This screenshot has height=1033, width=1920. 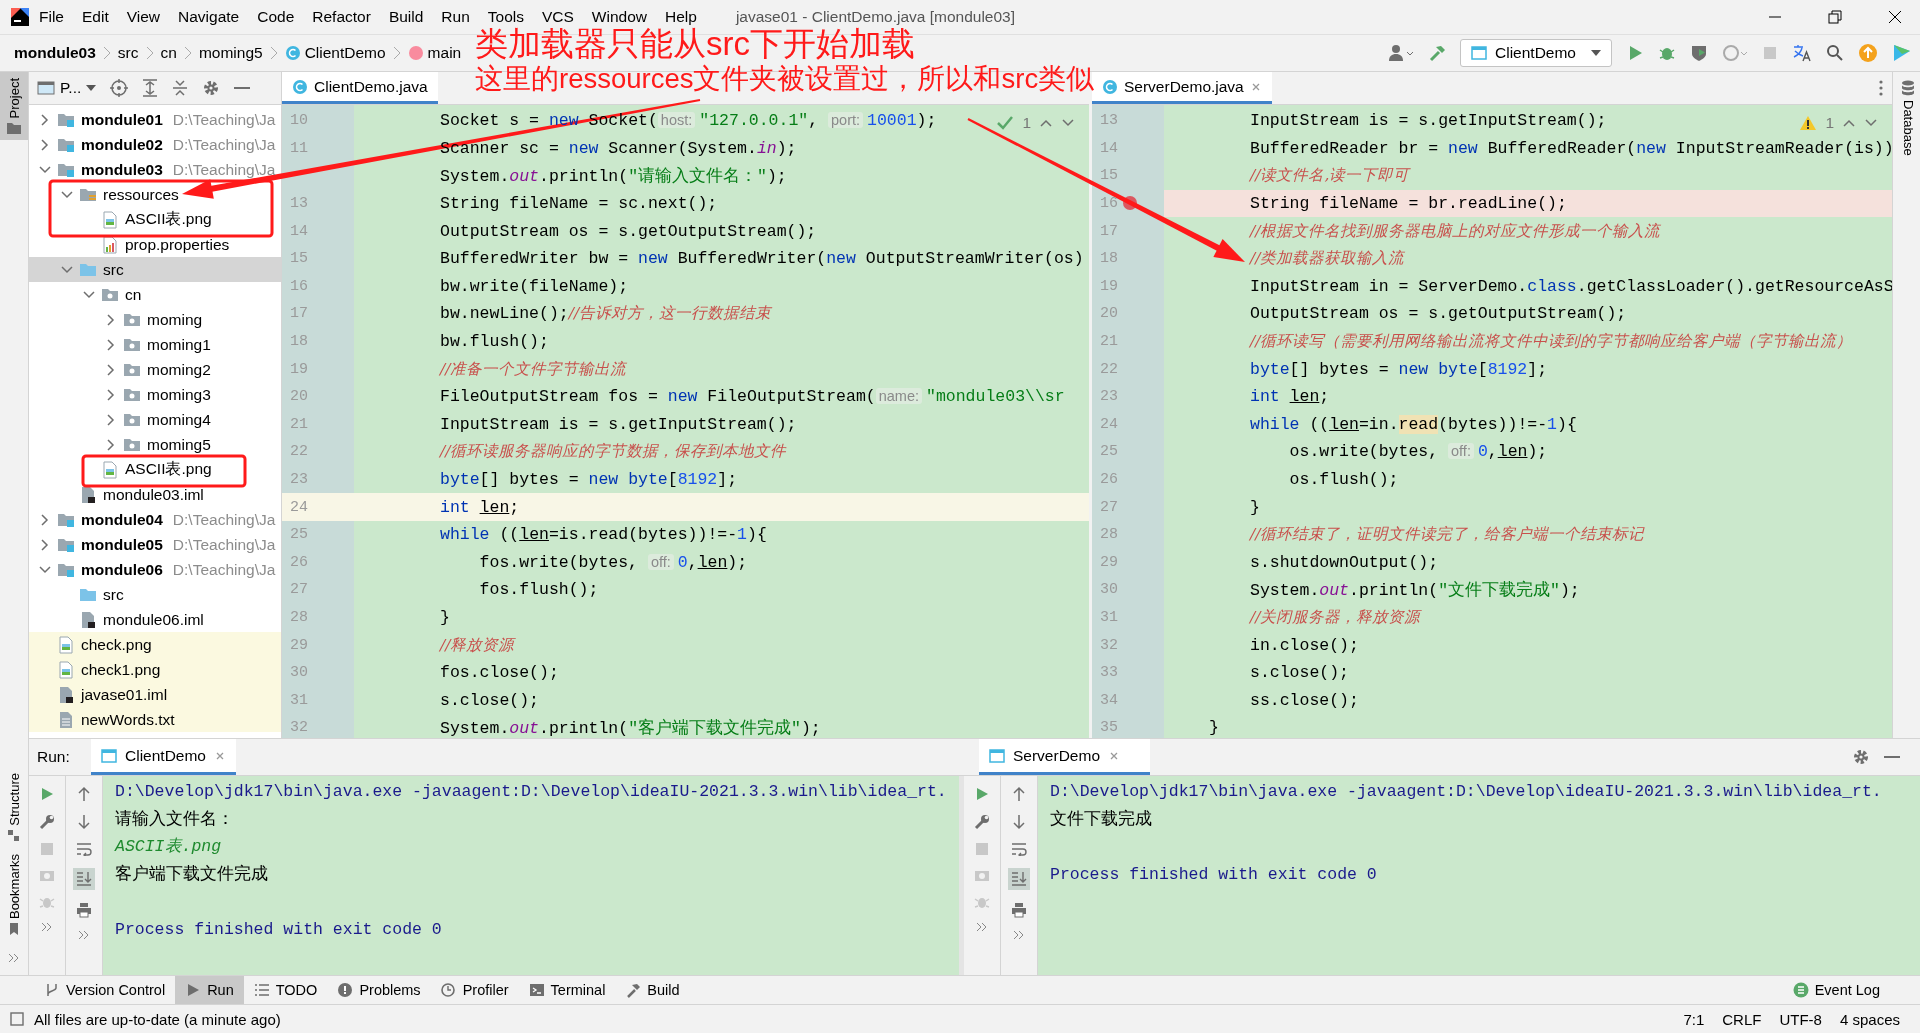 I want to click on tree-item: mondule06 D:\Teaching\Ja, so click(x=155, y=569).